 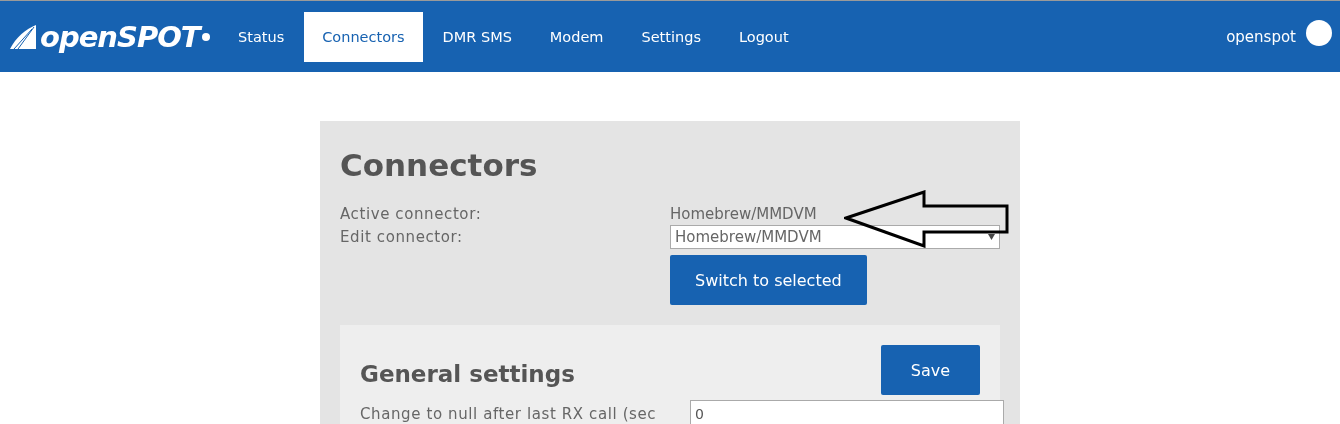 I want to click on switch-button: Switch to selected, so click(x=768, y=280).